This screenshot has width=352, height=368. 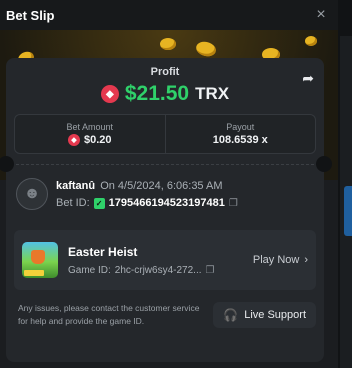 I want to click on profit-section: Profit ◆ $21.50 TRX, so click(x=165, y=82).